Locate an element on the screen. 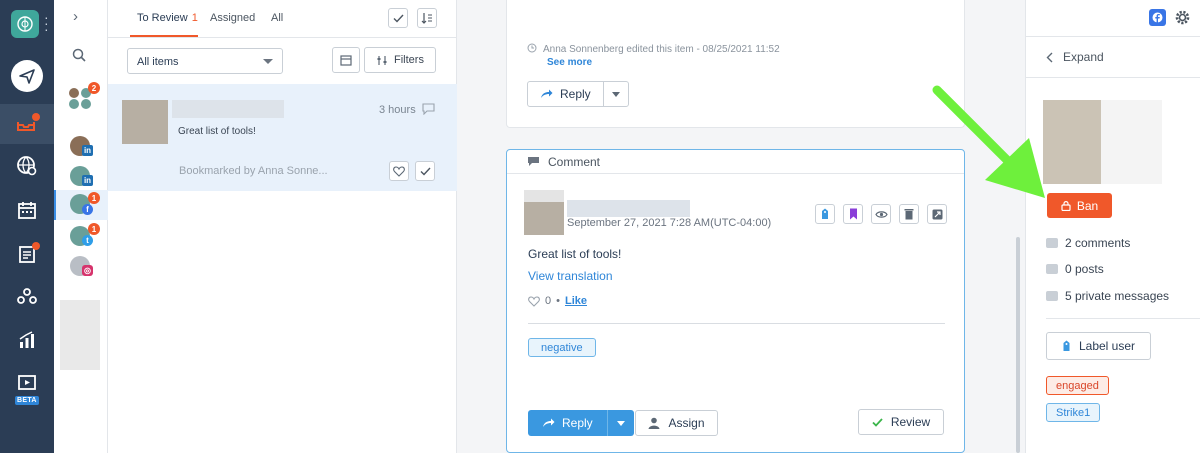 The width and height of the screenshot is (1200, 453). beta-badge: BETA is located at coordinates (27, 400).